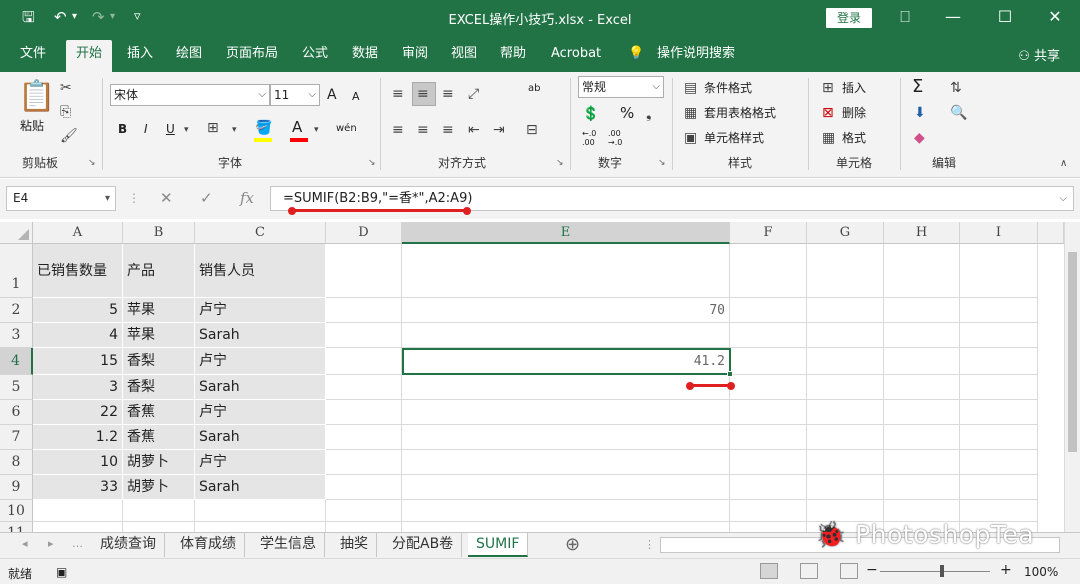 The image size is (1080, 584). I want to click on normal-view-button, so click(769, 571).